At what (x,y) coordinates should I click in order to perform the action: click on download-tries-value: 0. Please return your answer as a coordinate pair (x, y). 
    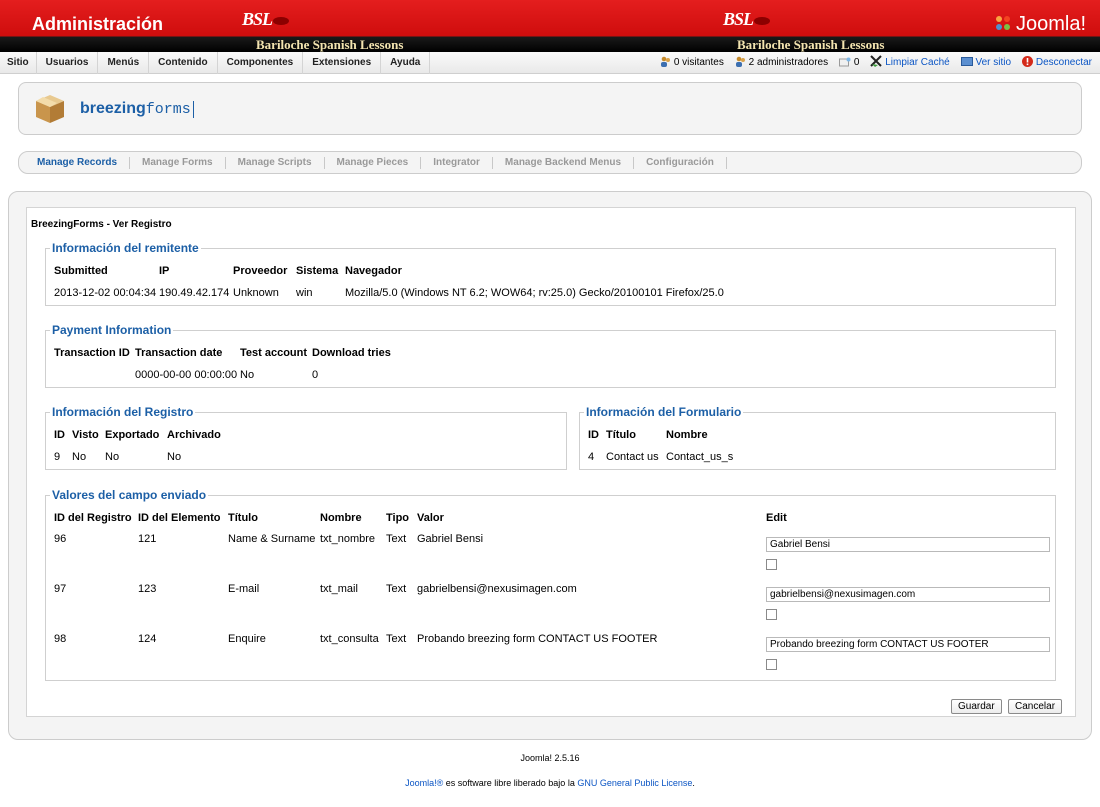
    Looking at the image, I should click on (315, 375).